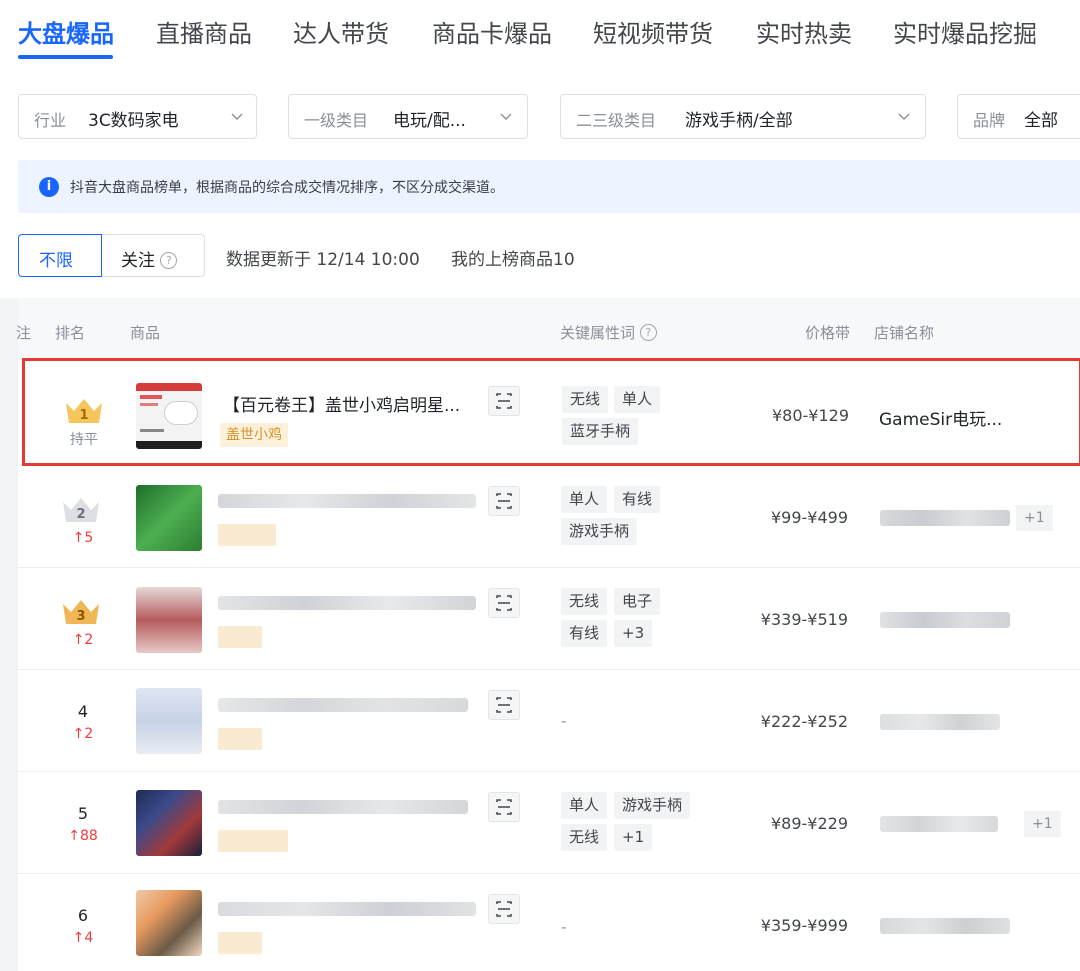 The width and height of the screenshot is (1080, 971). I want to click on filter-unlimited-button: 不限, so click(60, 255).